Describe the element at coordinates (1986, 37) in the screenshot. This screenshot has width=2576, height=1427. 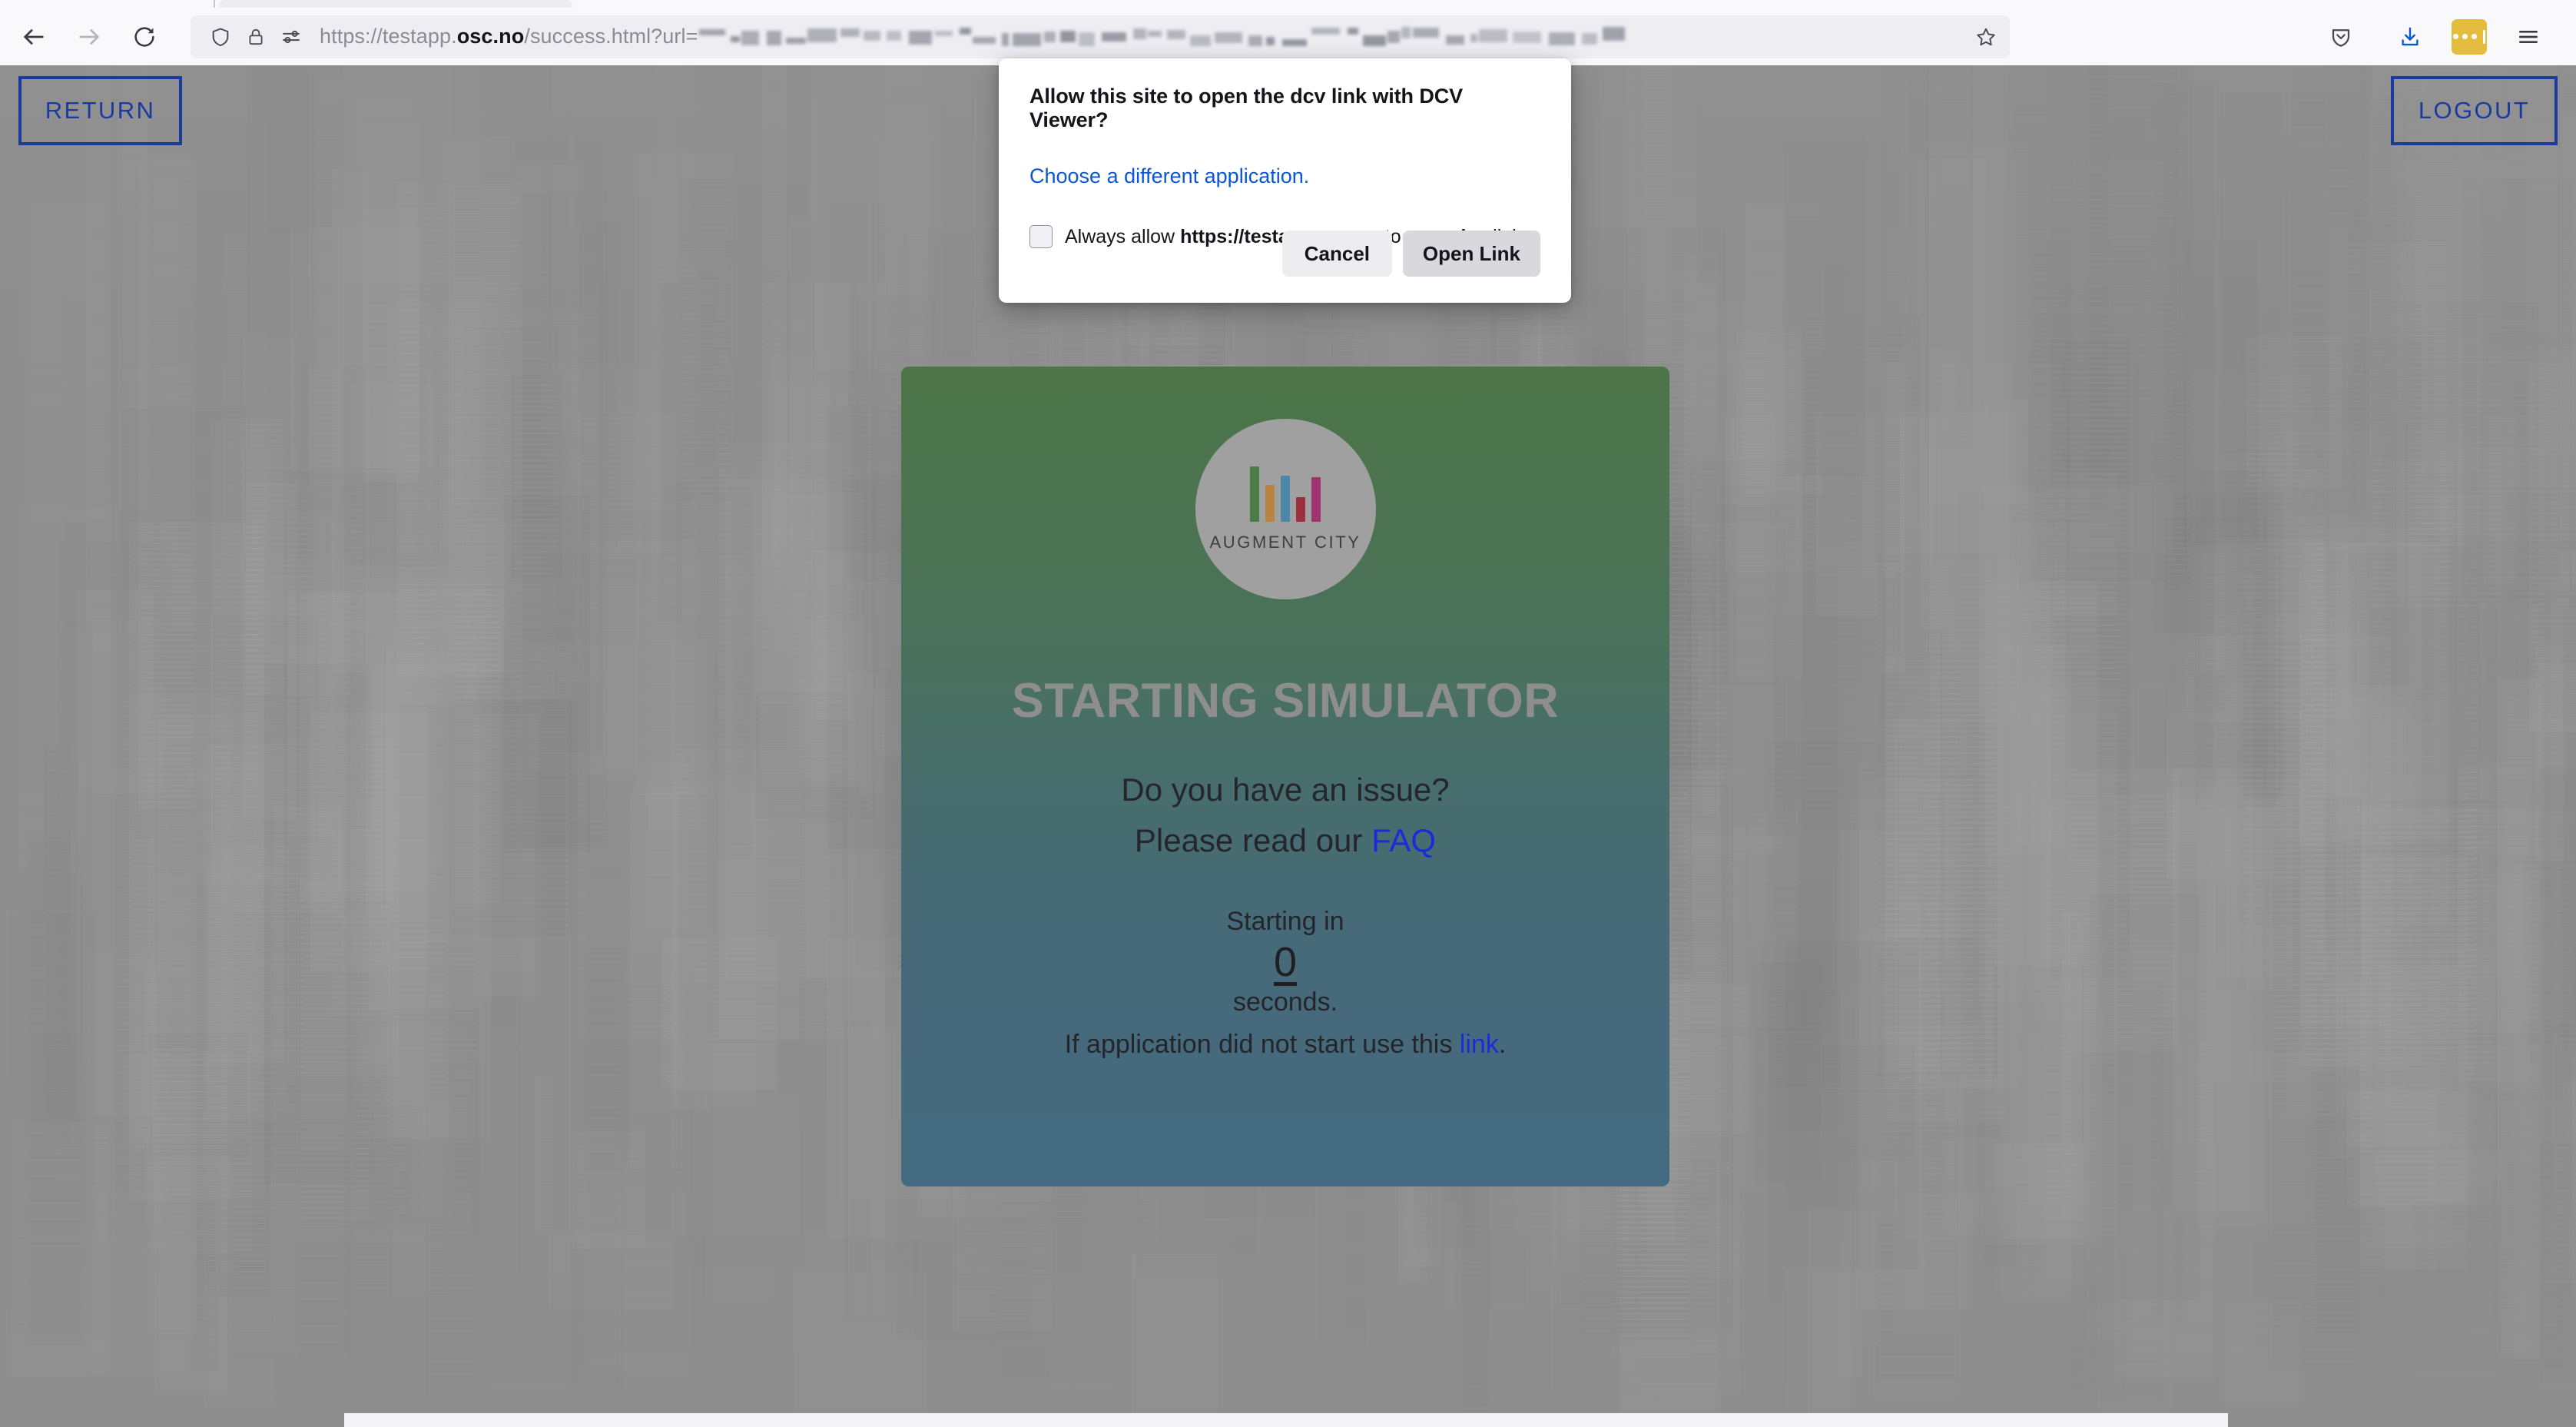
I see `bookmark-star-icon` at that location.